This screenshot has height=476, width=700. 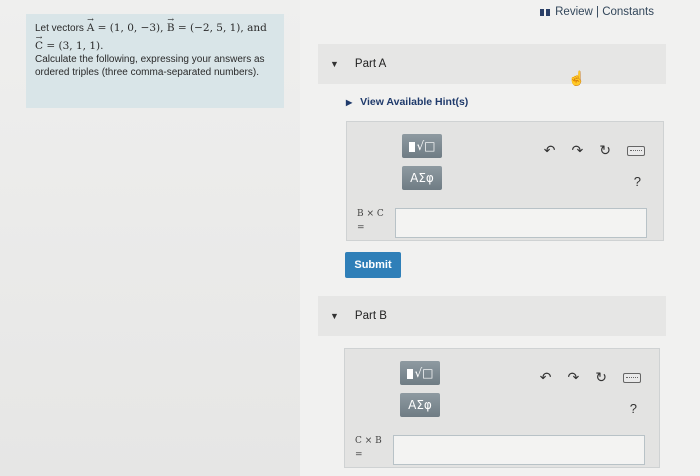 What do you see at coordinates (220, 28) in the screenshot?
I see `vector-b-value: = (−2, 5, 1), and` at bounding box center [220, 28].